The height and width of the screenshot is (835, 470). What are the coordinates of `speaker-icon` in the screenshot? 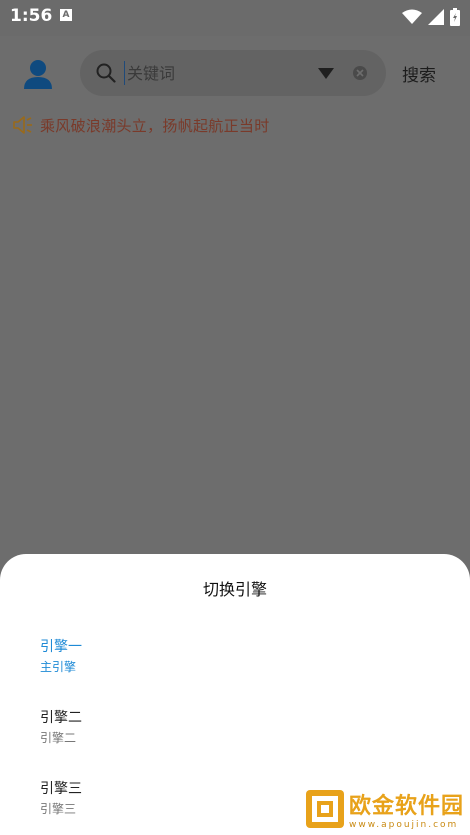 It's located at (22, 125).